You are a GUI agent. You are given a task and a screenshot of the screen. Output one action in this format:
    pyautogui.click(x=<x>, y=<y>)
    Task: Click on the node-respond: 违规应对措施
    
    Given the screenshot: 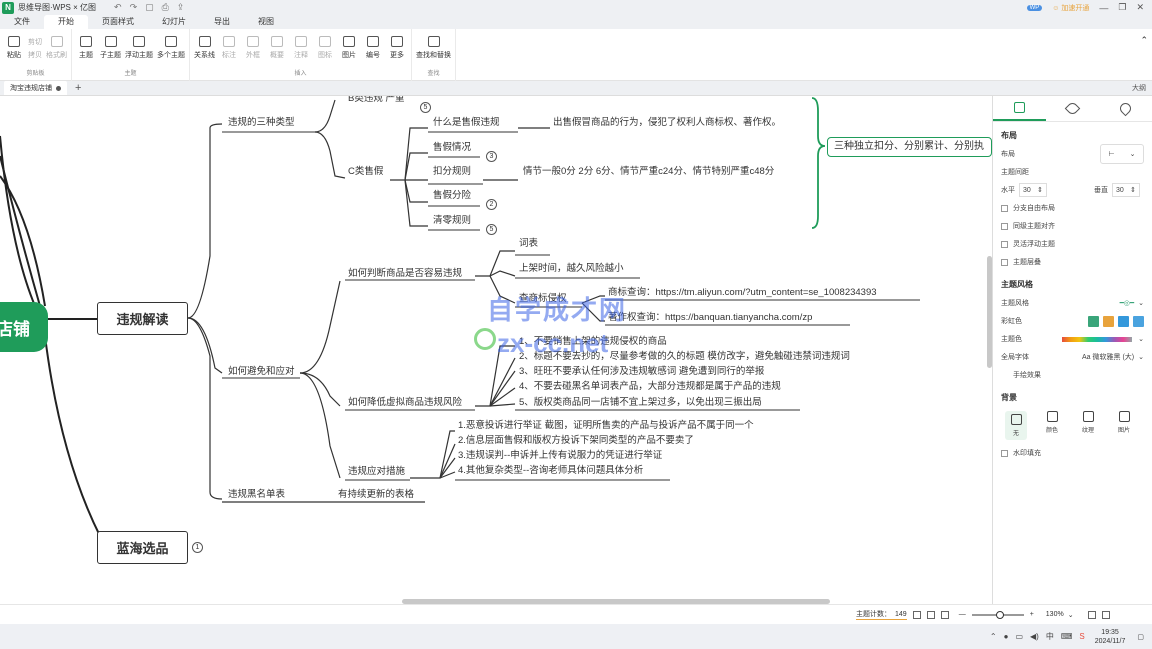 What is the action you would take?
    pyautogui.click(x=376, y=472)
    